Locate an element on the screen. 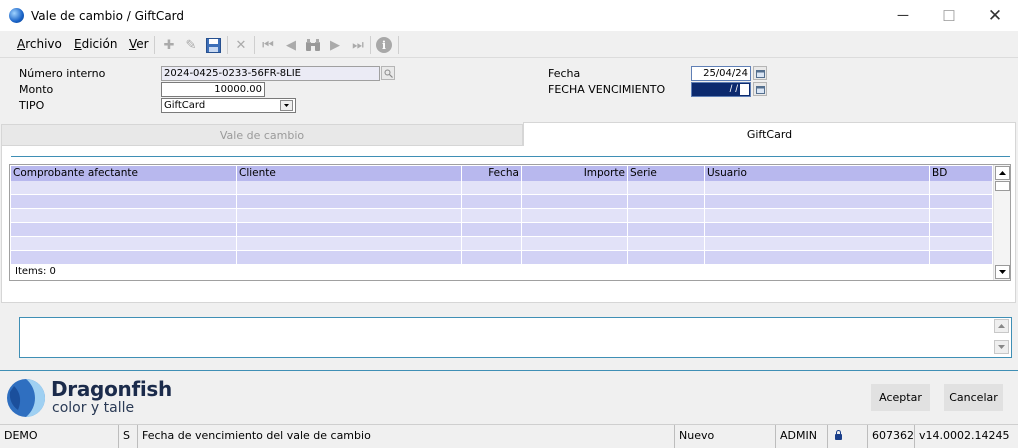  tipo-select-value: GiftCard is located at coordinates (185, 105).